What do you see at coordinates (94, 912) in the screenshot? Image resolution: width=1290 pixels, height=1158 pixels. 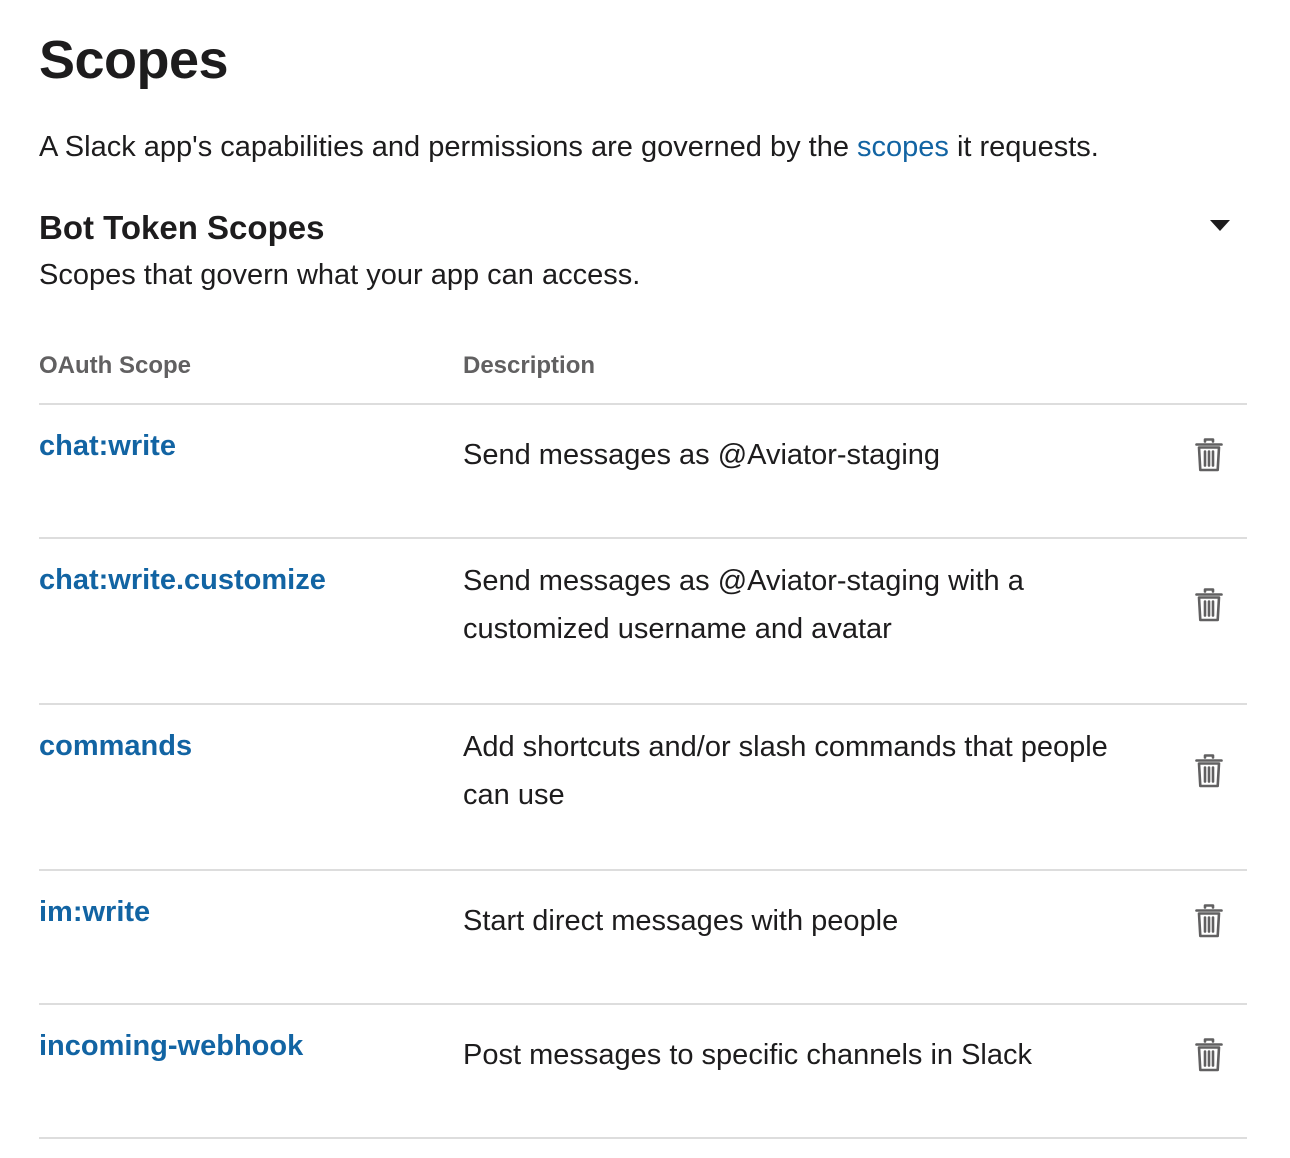 I see `scope-link: im:write` at bounding box center [94, 912].